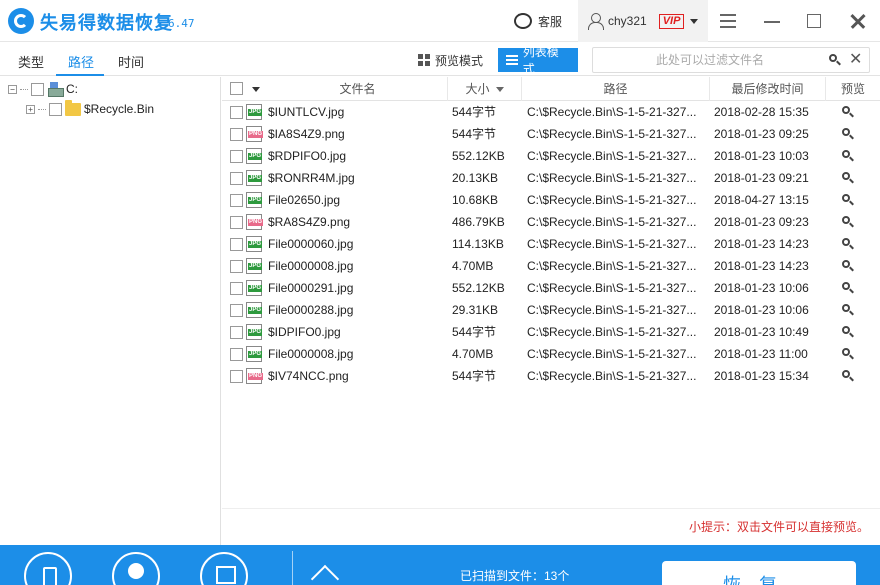 The height and width of the screenshot is (585, 880). What do you see at coordinates (119, 109) in the screenshot?
I see `tree-label: $Recycle.Bin` at bounding box center [119, 109].